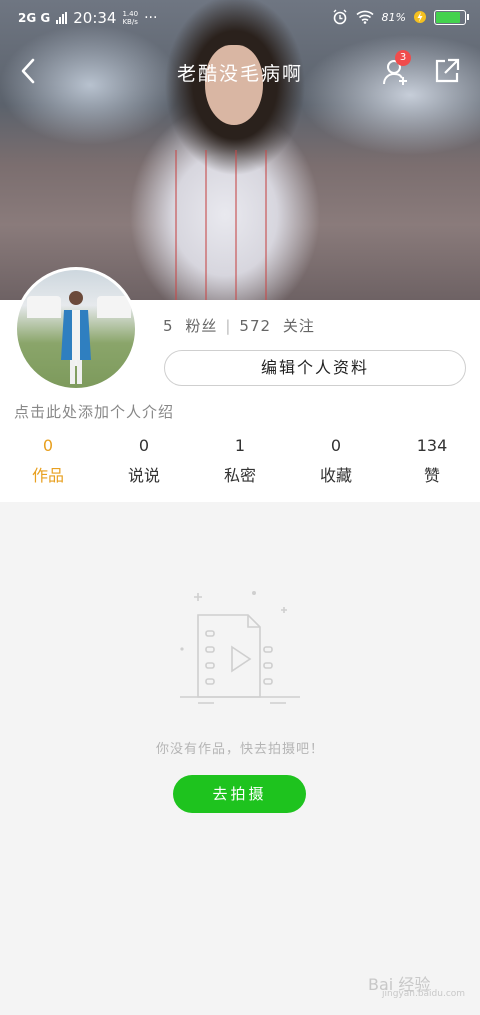 The width and height of the screenshot is (480, 1015). Describe the element at coordinates (95, 18) in the screenshot. I see `clock: 20:34` at that location.